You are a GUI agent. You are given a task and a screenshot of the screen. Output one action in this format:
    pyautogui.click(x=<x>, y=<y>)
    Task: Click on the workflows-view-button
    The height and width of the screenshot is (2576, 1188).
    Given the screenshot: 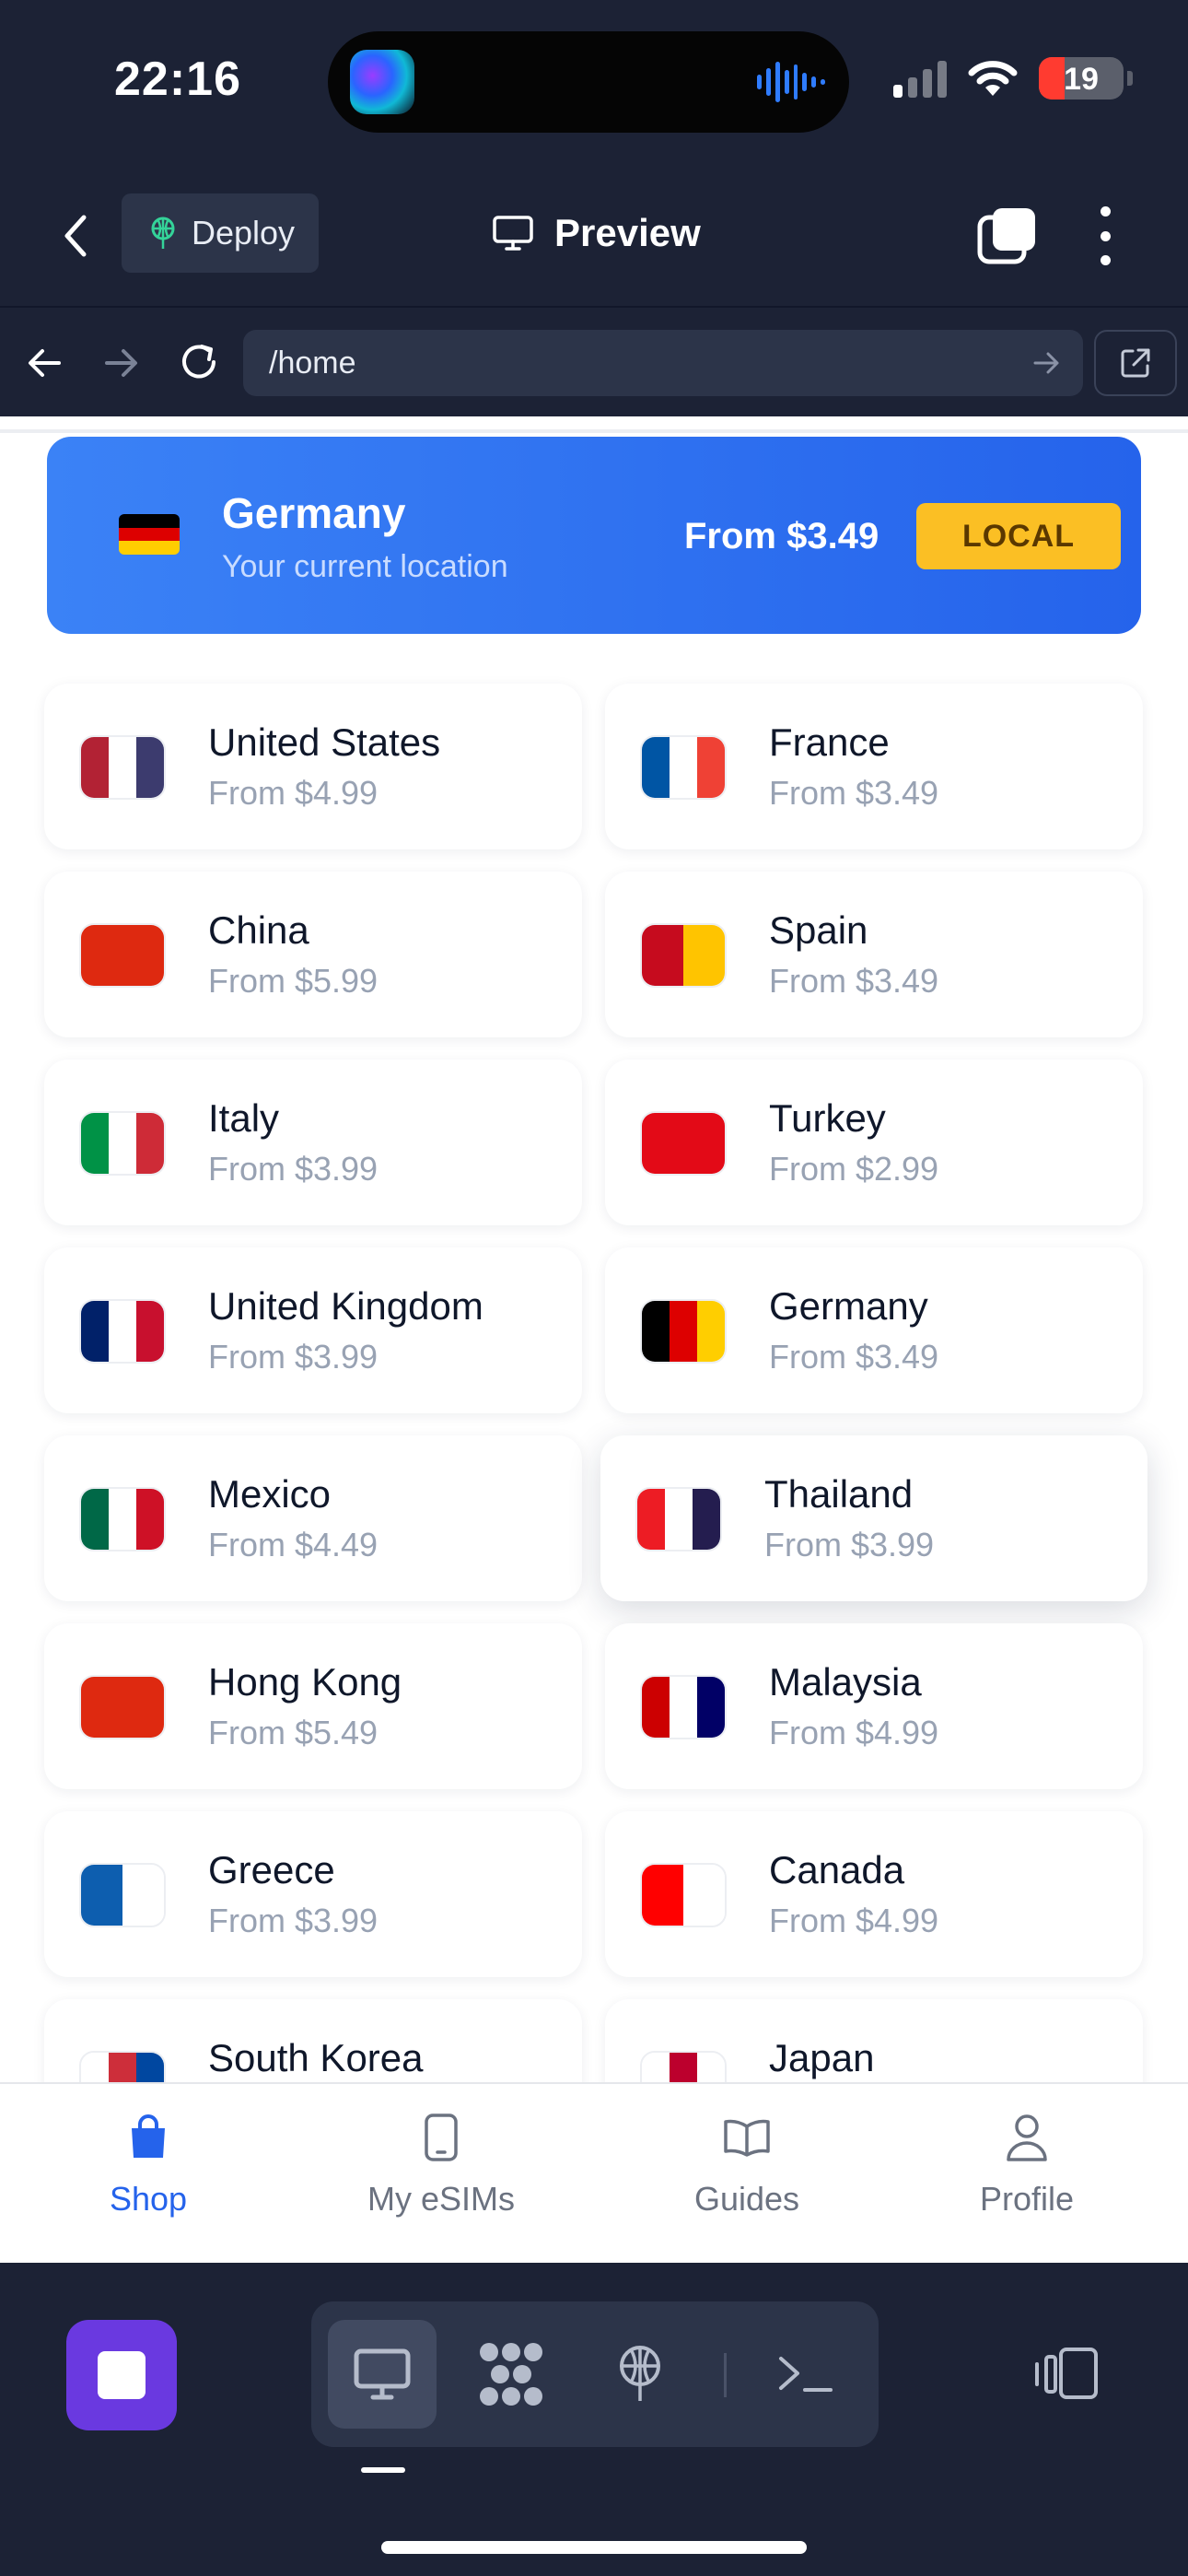 What is the action you would take?
    pyautogui.click(x=511, y=2374)
    